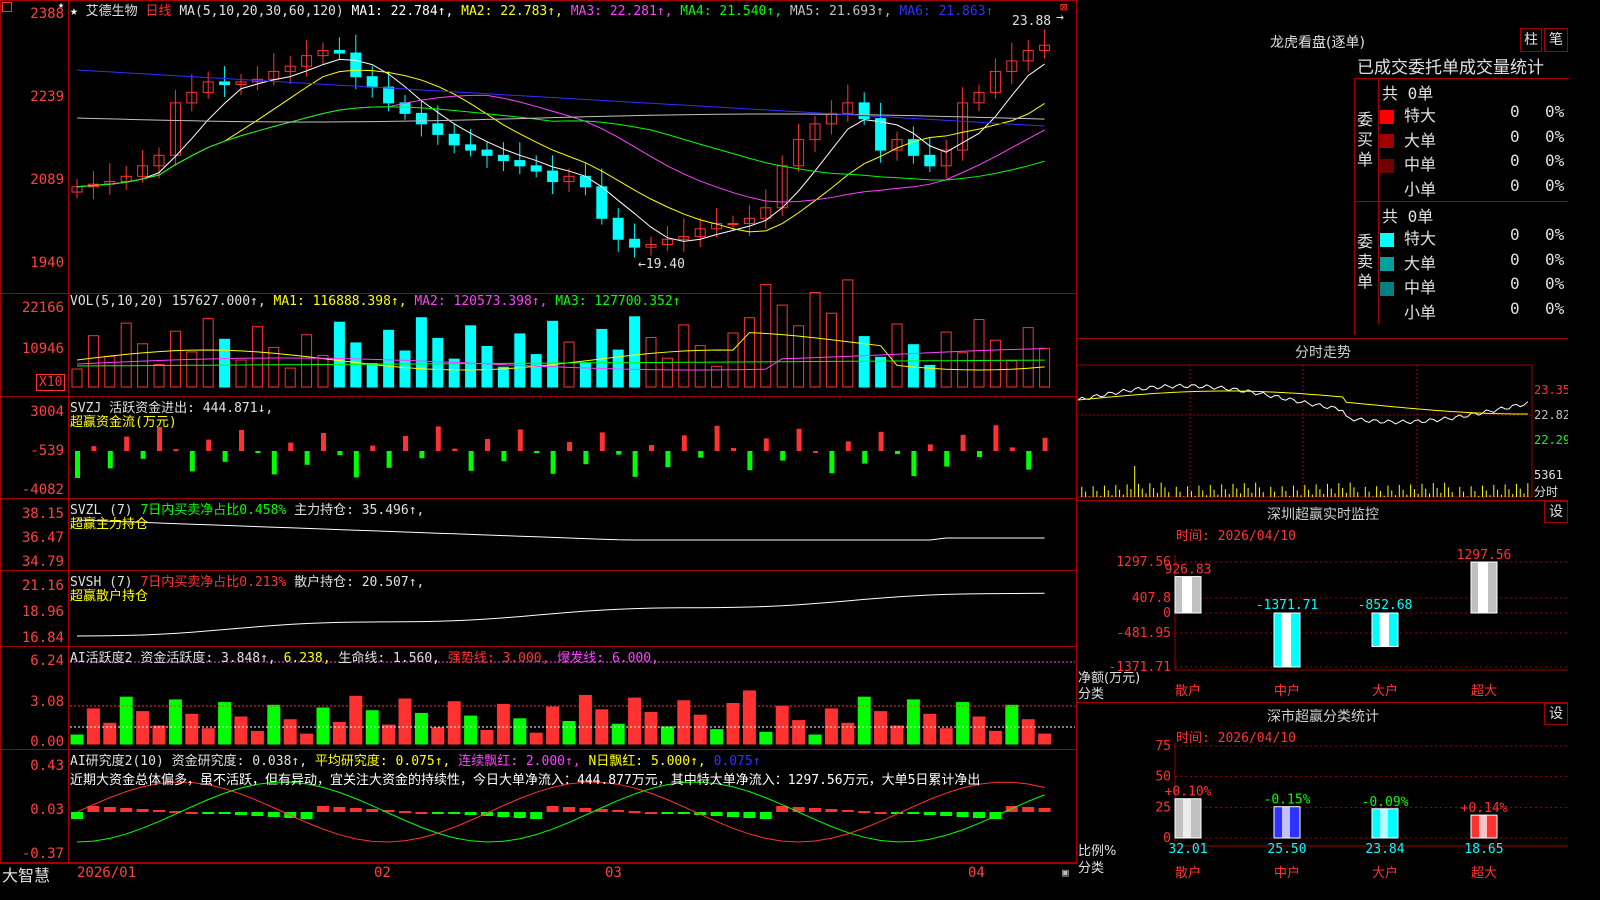 This screenshot has width=1600, height=900. What do you see at coordinates (47, 702) in the screenshot?
I see `ai1-y-tick: 3.08` at bounding box center [47, 702].